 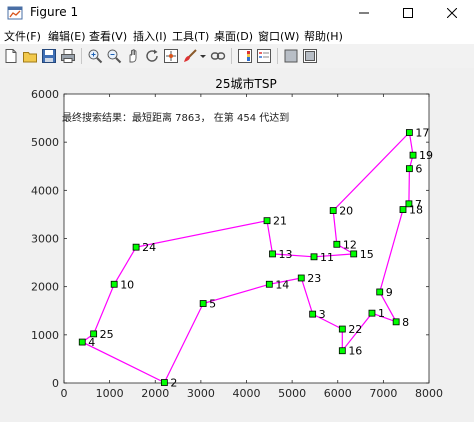 I want to click on menu-edit: 编辑(E), so click(x=67, y=36).